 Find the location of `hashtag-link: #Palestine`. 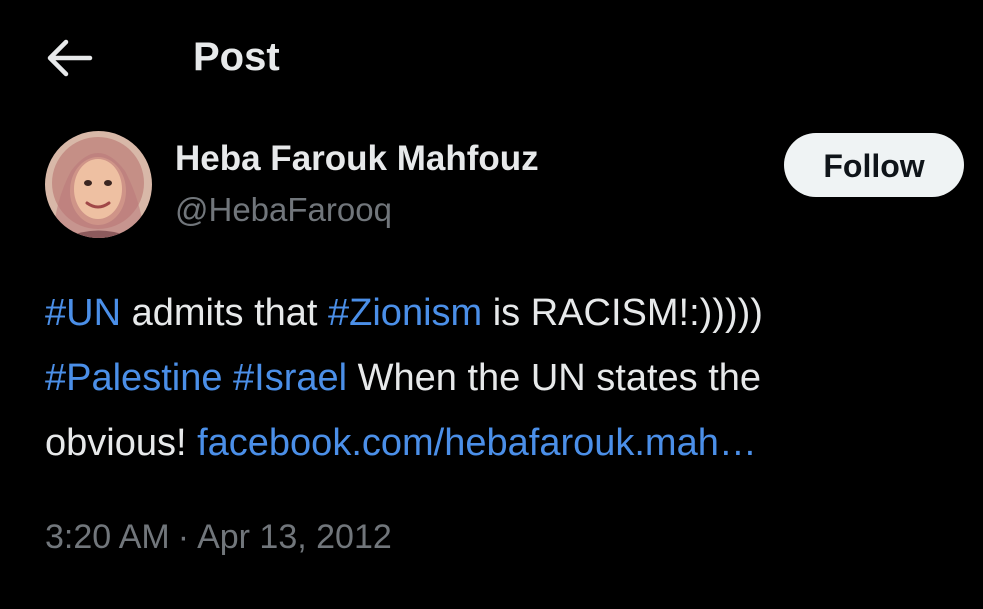

hashtag-link: #Palestine is located at coordinates (133, 378).